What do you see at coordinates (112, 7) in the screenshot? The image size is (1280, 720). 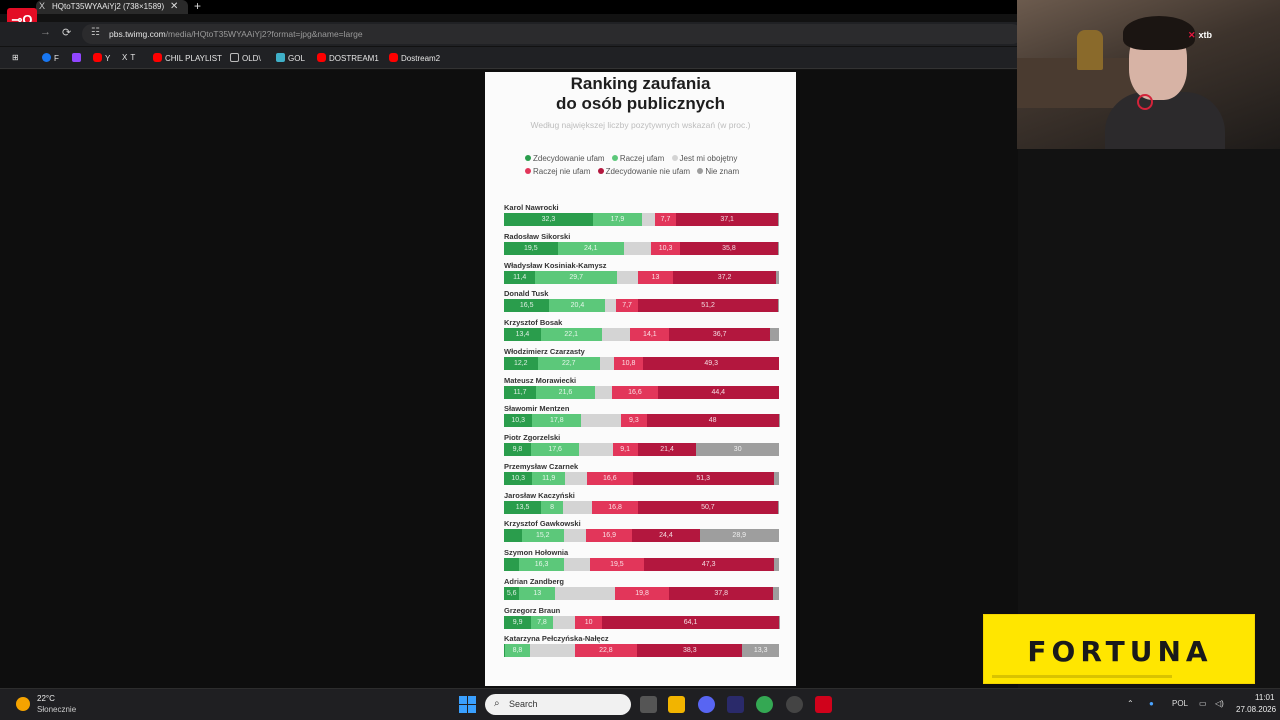 I see `browser-tab: X HQtoT35WYAAiYj2 (738×1589)` at bounding box center [112, 7].